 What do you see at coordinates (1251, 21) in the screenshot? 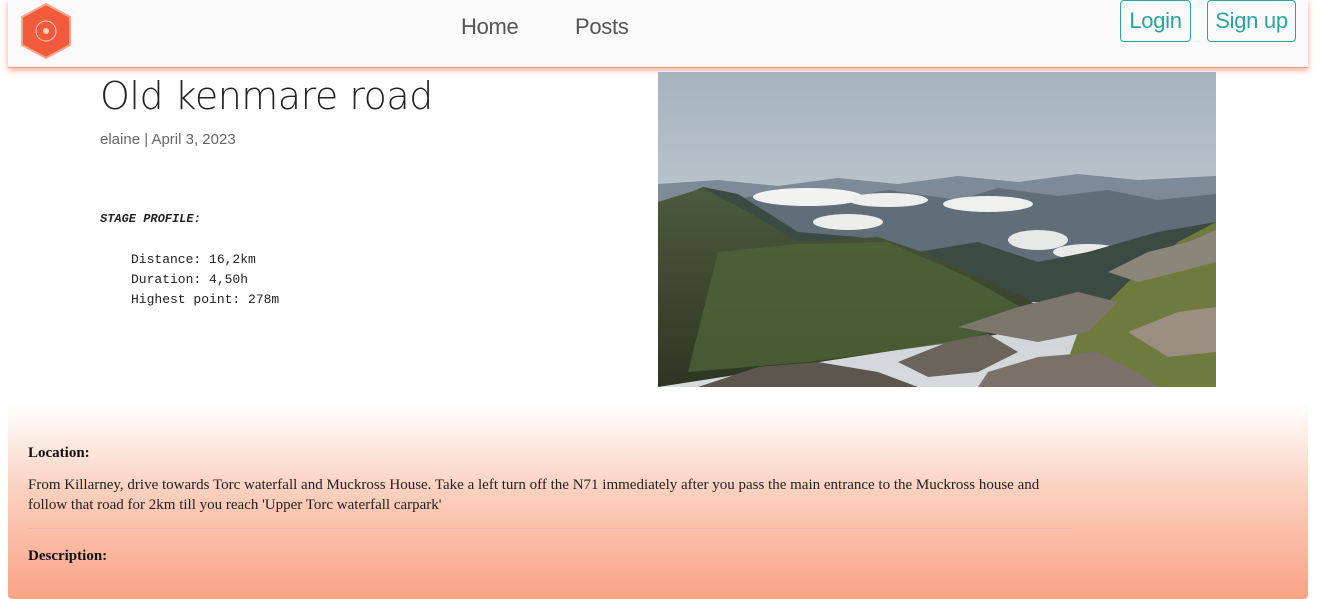
I see `signup-button: Sign up` at bounding box center [1251, 21].